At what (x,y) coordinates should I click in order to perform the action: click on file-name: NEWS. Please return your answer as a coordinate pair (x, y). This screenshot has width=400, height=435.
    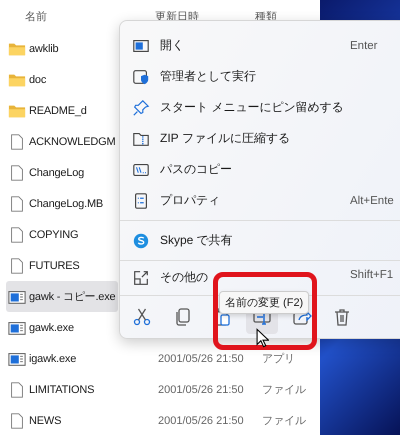
    Looking at the image, I should click on (45, 420).